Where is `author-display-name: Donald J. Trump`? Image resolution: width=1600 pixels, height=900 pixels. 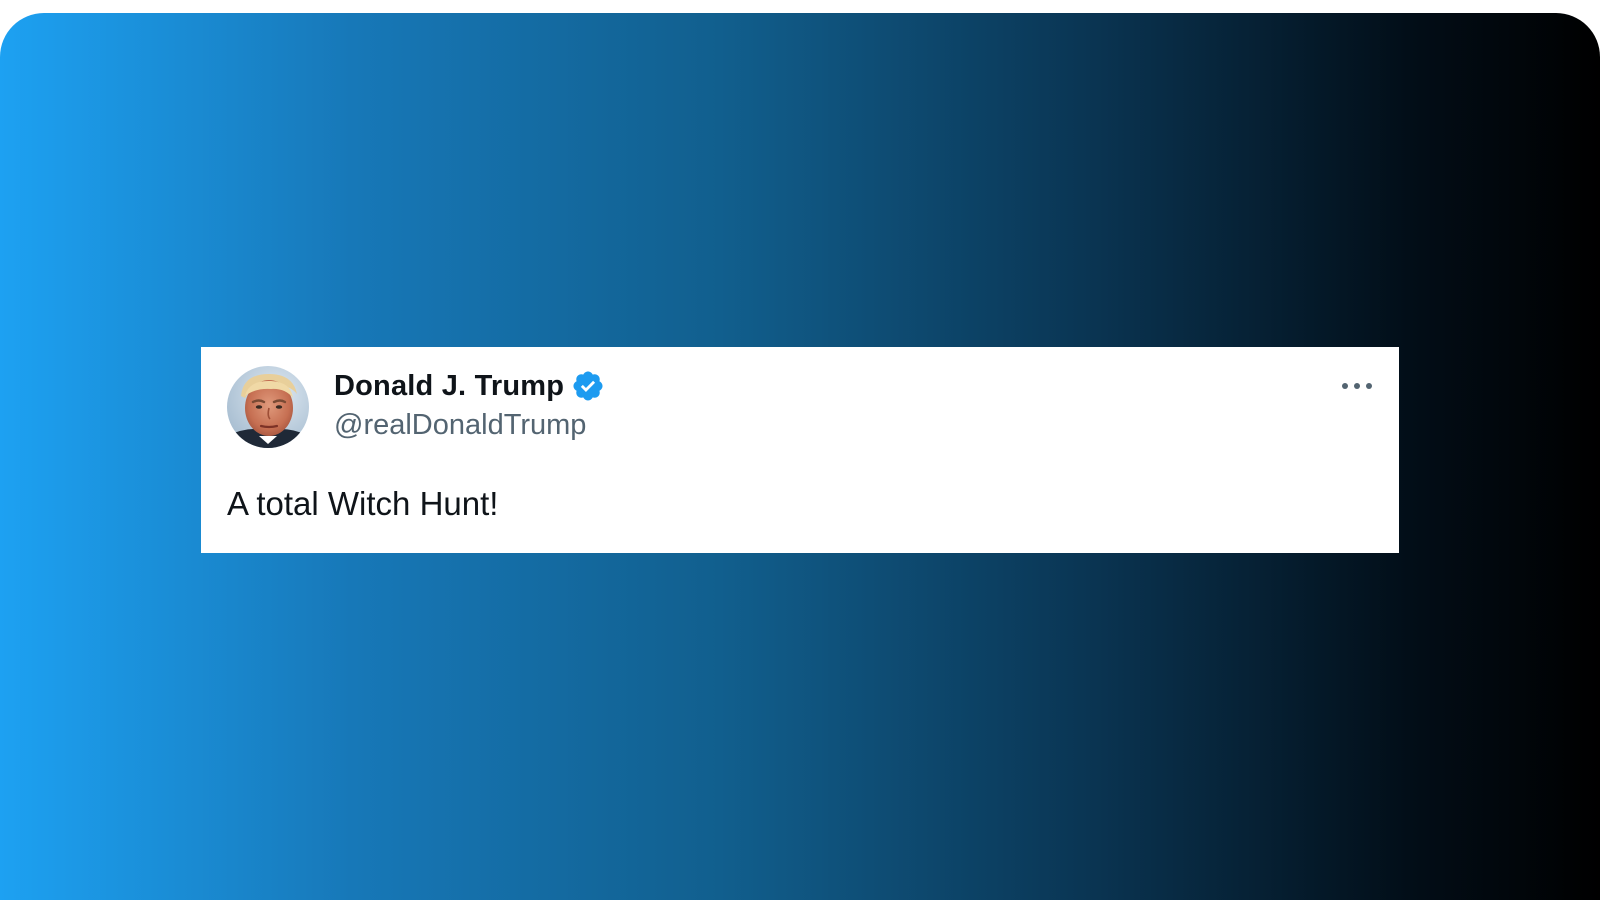
author-display-name: Donald J. Trump is located at coordinates (449, 386).